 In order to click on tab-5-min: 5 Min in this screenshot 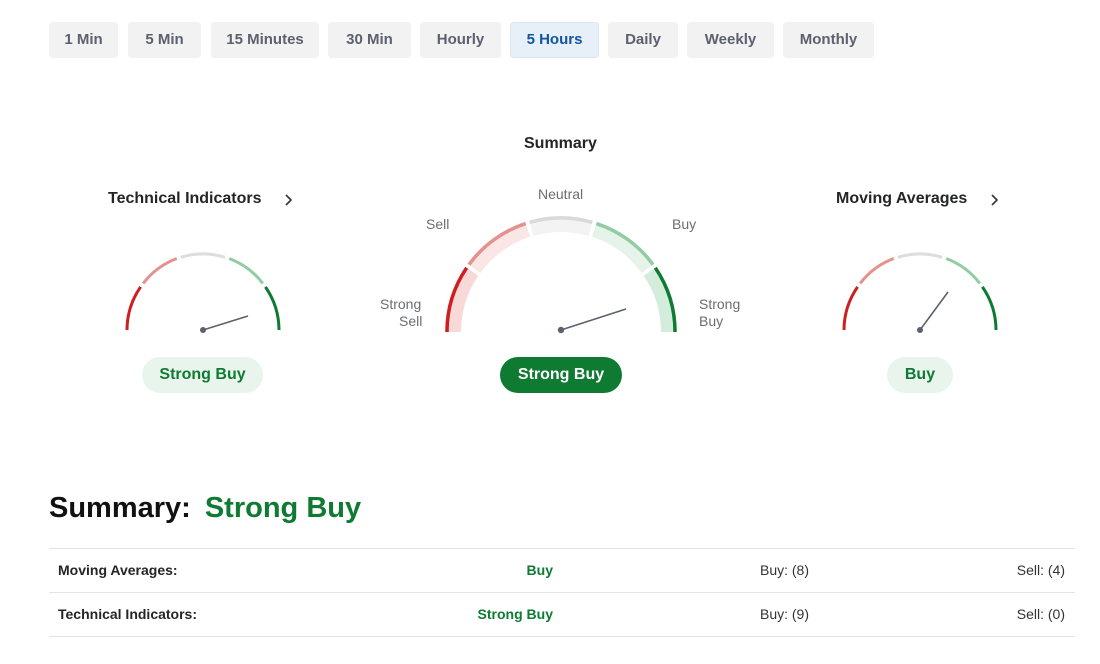, I will do `click(164, 40)`.